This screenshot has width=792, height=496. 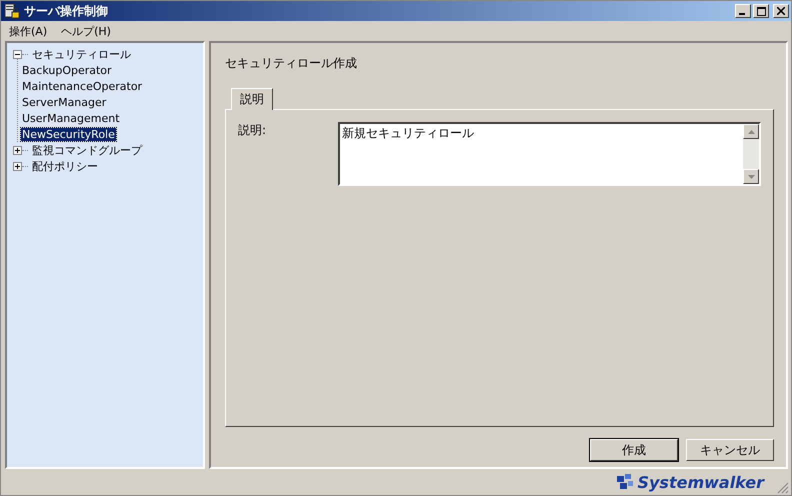 What do you see at coordinates (549, 154) in the screenshot?
I see `description-field: 新規セキュリティロール` at bounding box center [549, 154].